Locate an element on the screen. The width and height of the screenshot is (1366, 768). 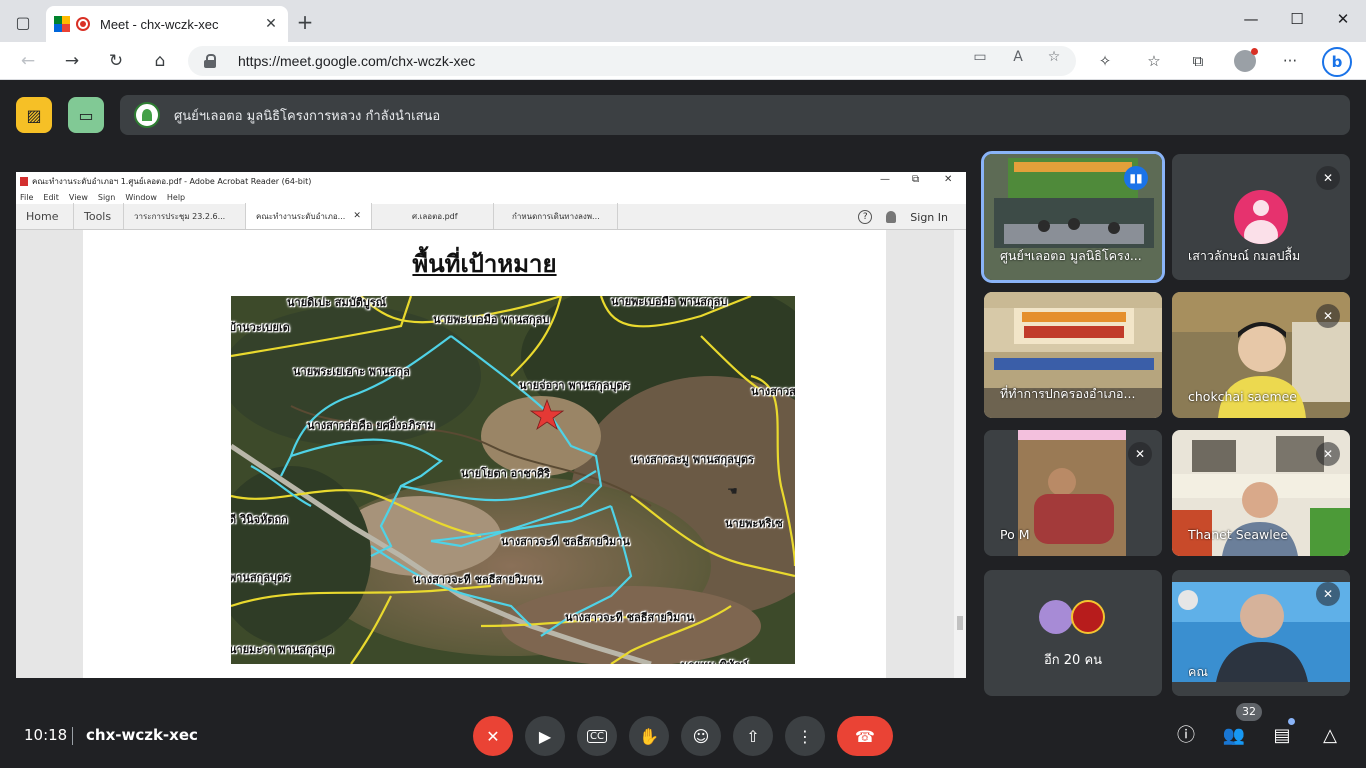
map-label: นายหน พิทักษ์ is located at coordinates (714, 660).